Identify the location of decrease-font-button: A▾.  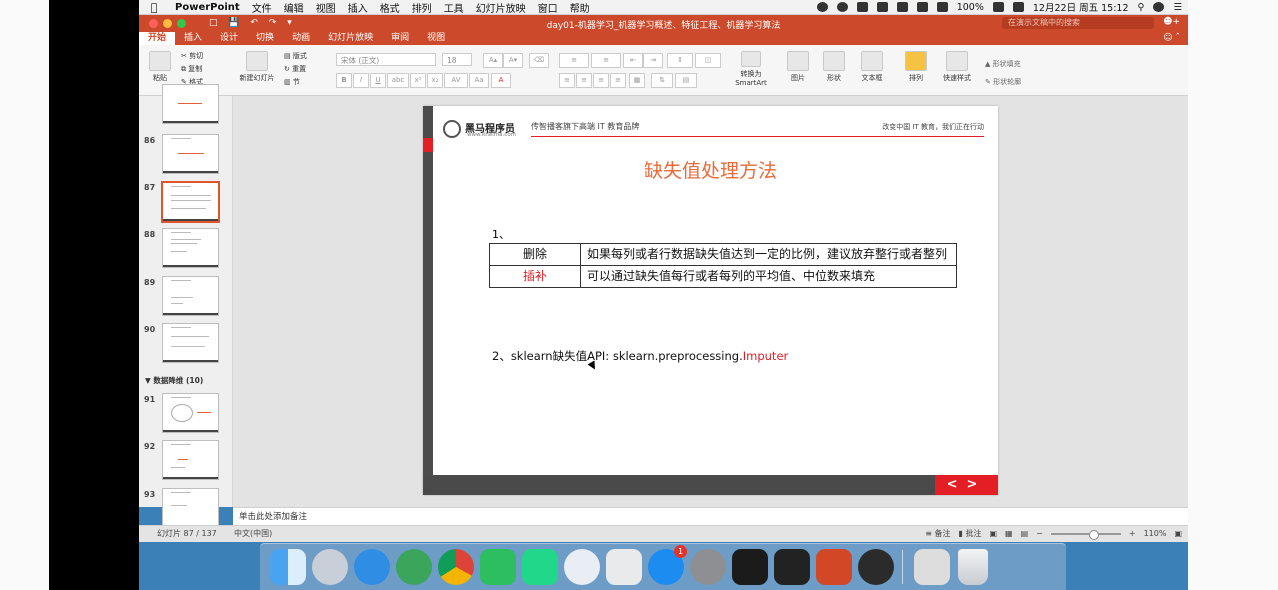
(513, 60).